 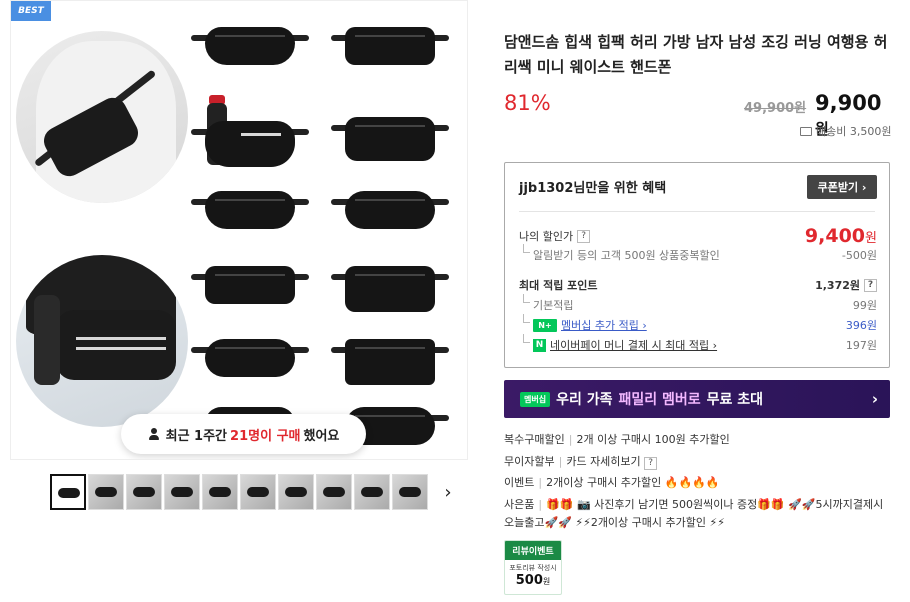 I want to click on original-price: 49,900원, so click(x=775, y=108).